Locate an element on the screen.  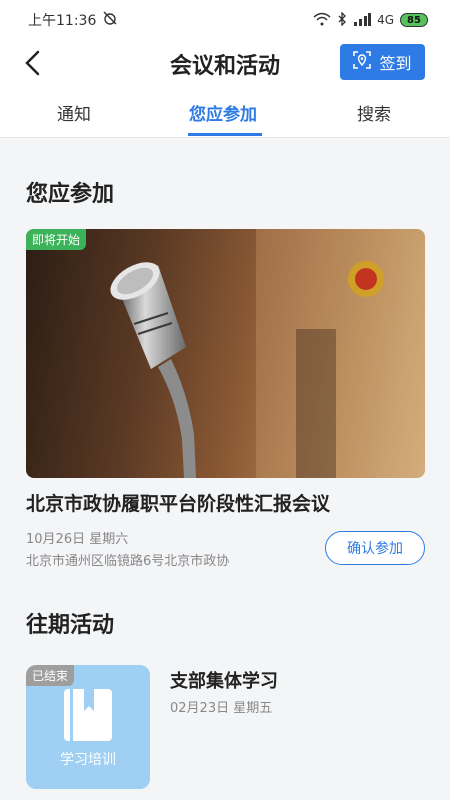
tab-notice: 通知 is located at coordinates (74, 112).